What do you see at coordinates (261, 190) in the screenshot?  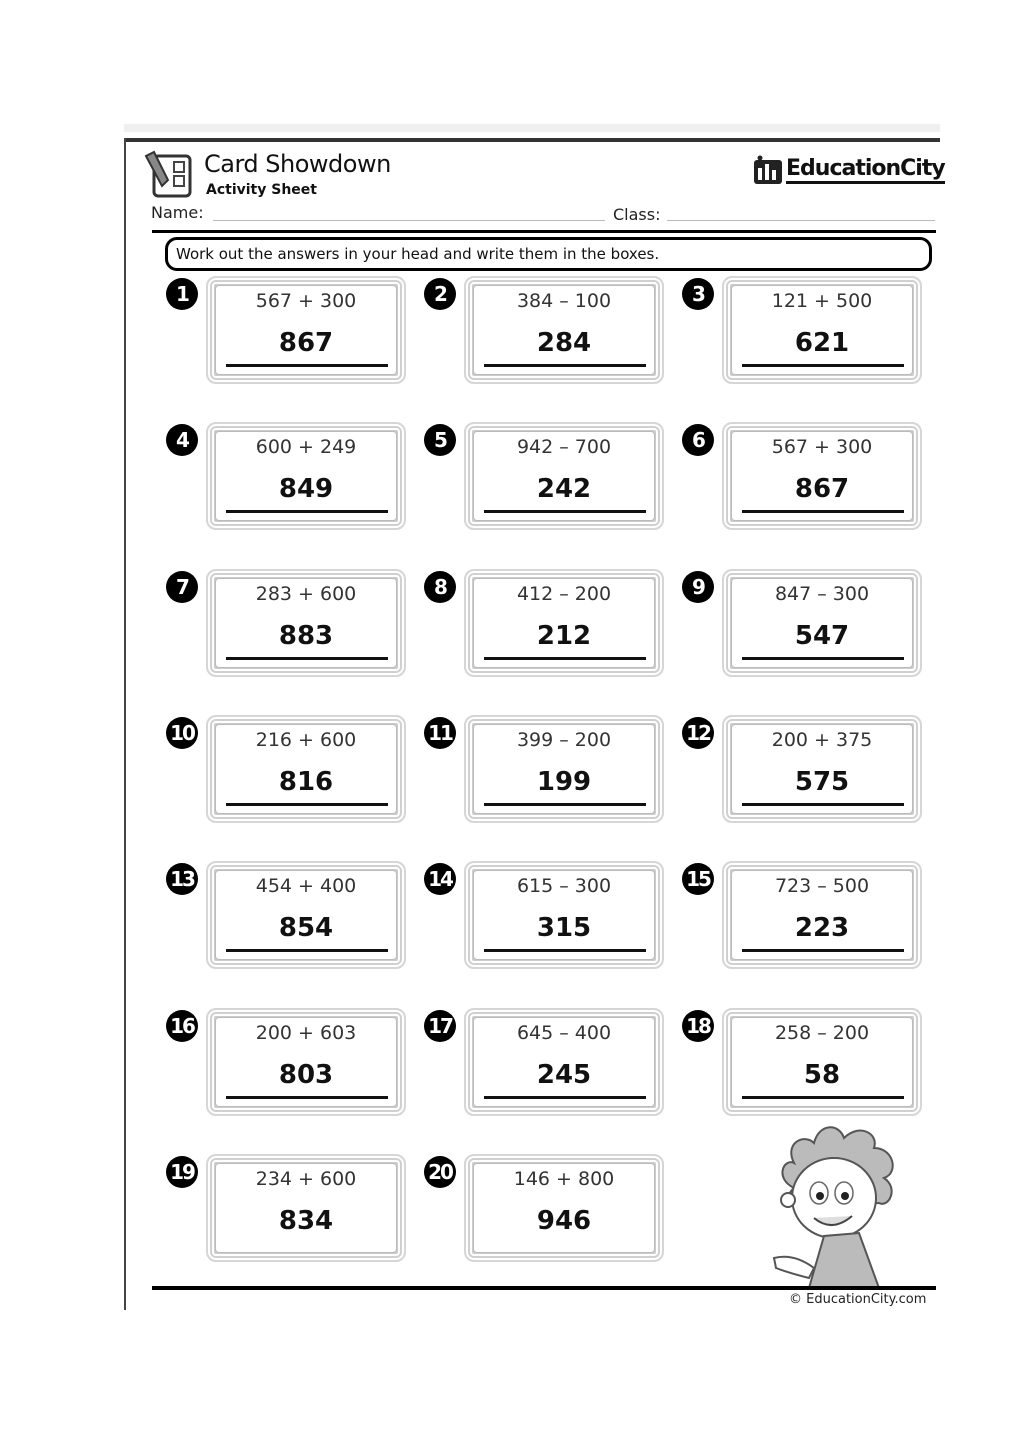 I see `page-subtitle: Activity Sheet` at bounding box center [261, 190].